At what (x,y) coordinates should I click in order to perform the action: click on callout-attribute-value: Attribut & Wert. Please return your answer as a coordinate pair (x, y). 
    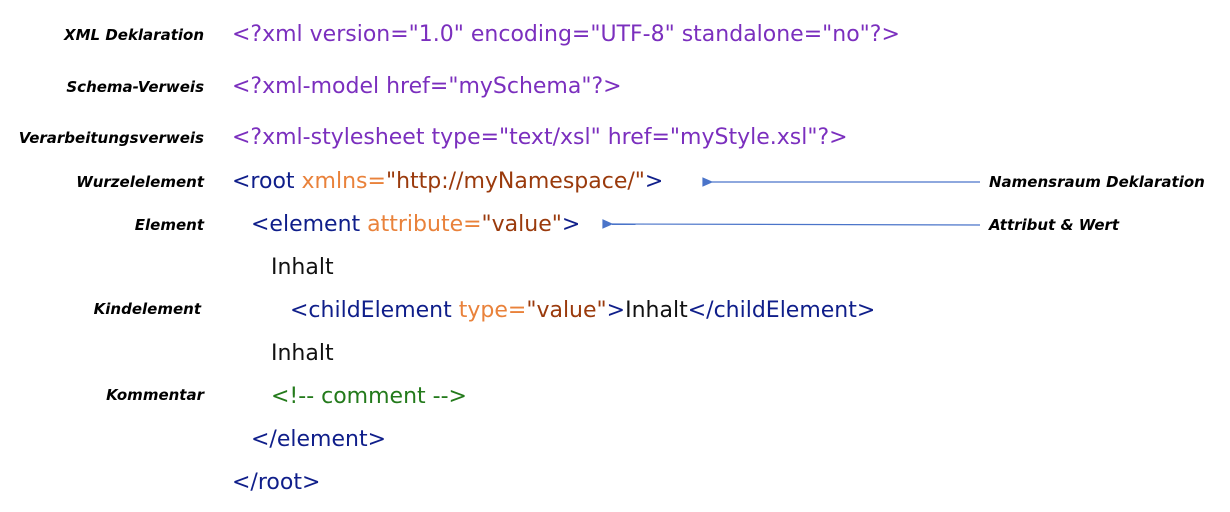
    Looking at the image, I should click on (1054, 225).